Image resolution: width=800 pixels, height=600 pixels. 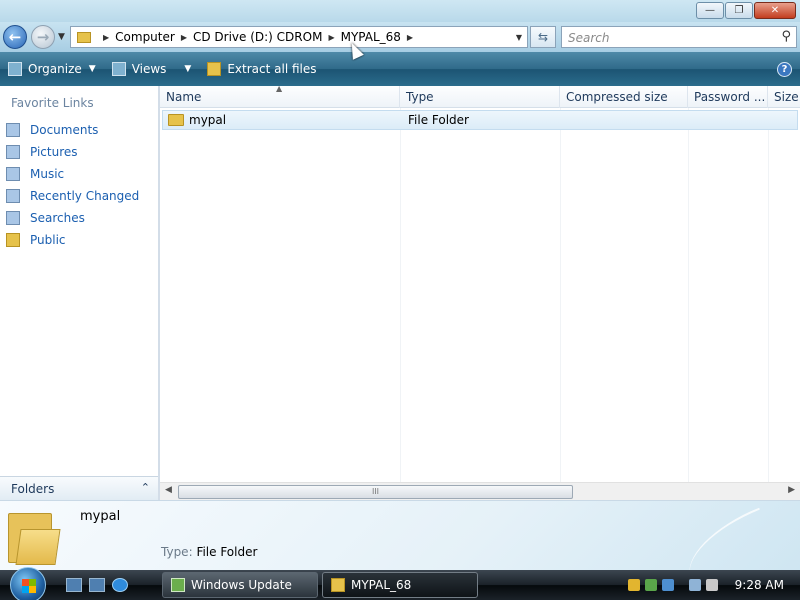 I want to click on windows-update-icon, so click(x=178, y=585).